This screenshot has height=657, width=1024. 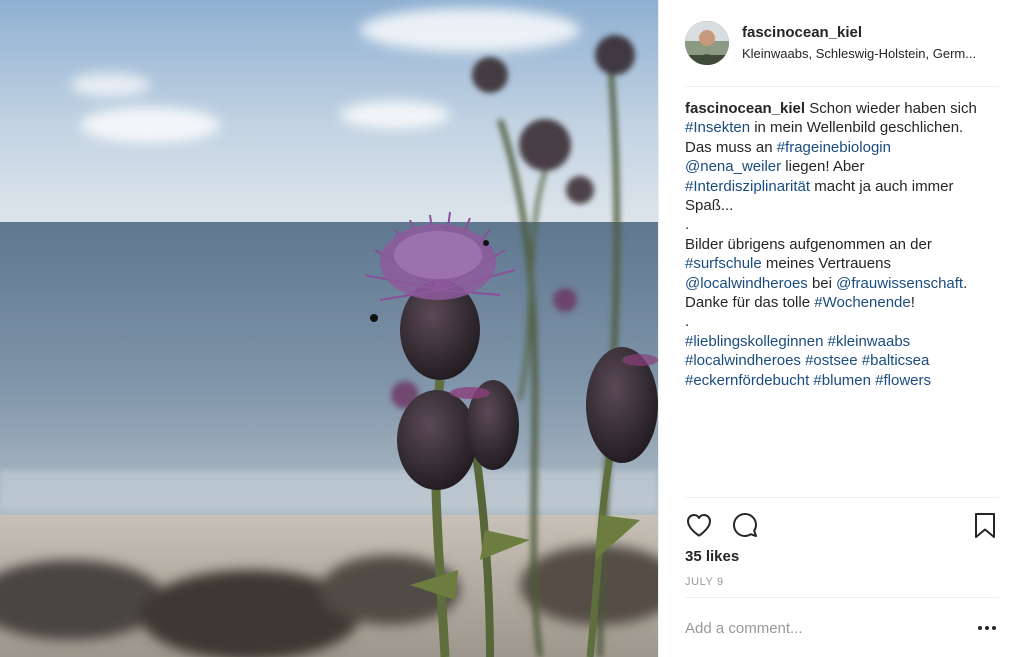 What do you see at coordinates (750, 303) in the screenshot?
I see `caption-text: Danke für das tolle` at bounding box center [750, 303].